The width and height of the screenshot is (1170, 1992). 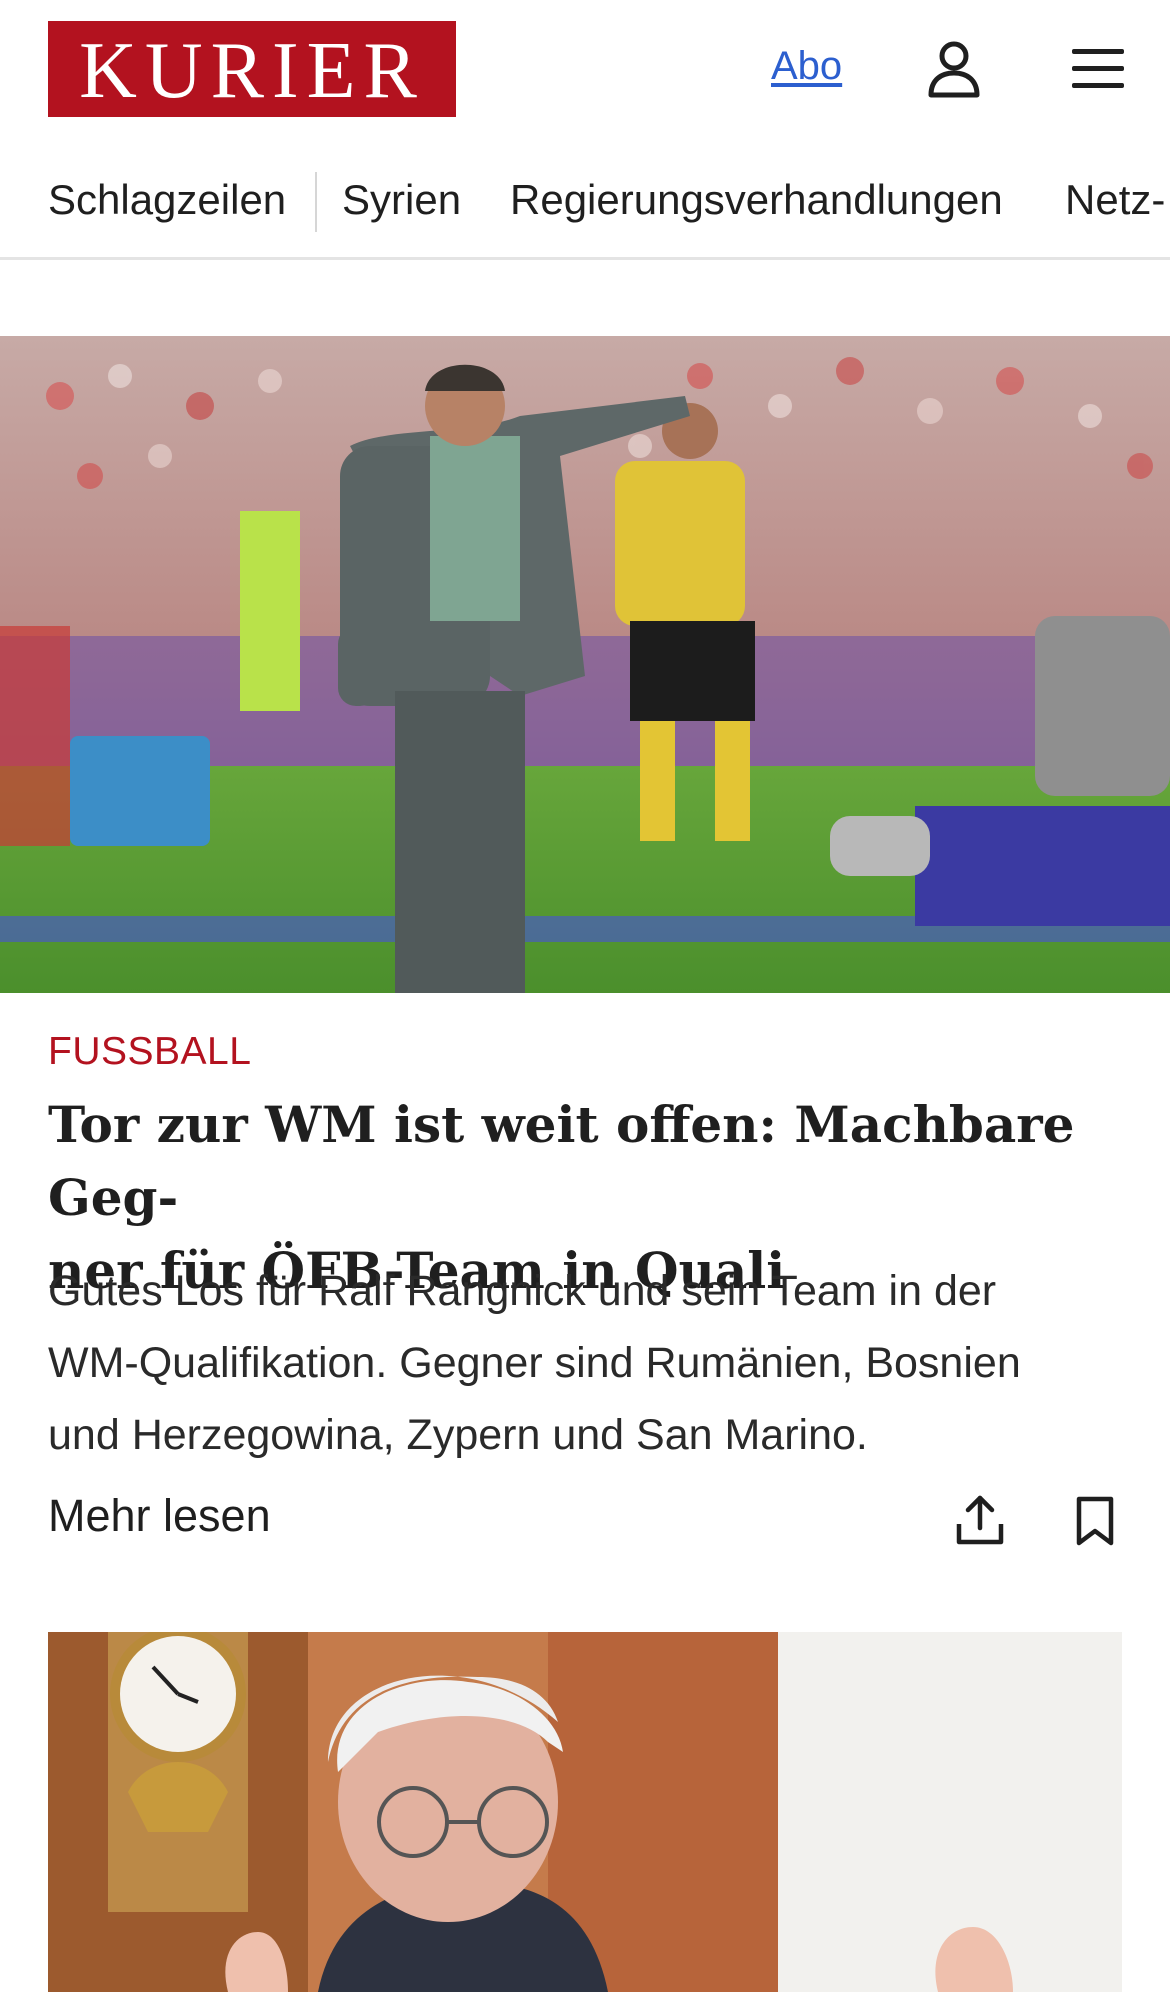 I want to click on site-header: KURIER Abo, so click(x=585, y=70).